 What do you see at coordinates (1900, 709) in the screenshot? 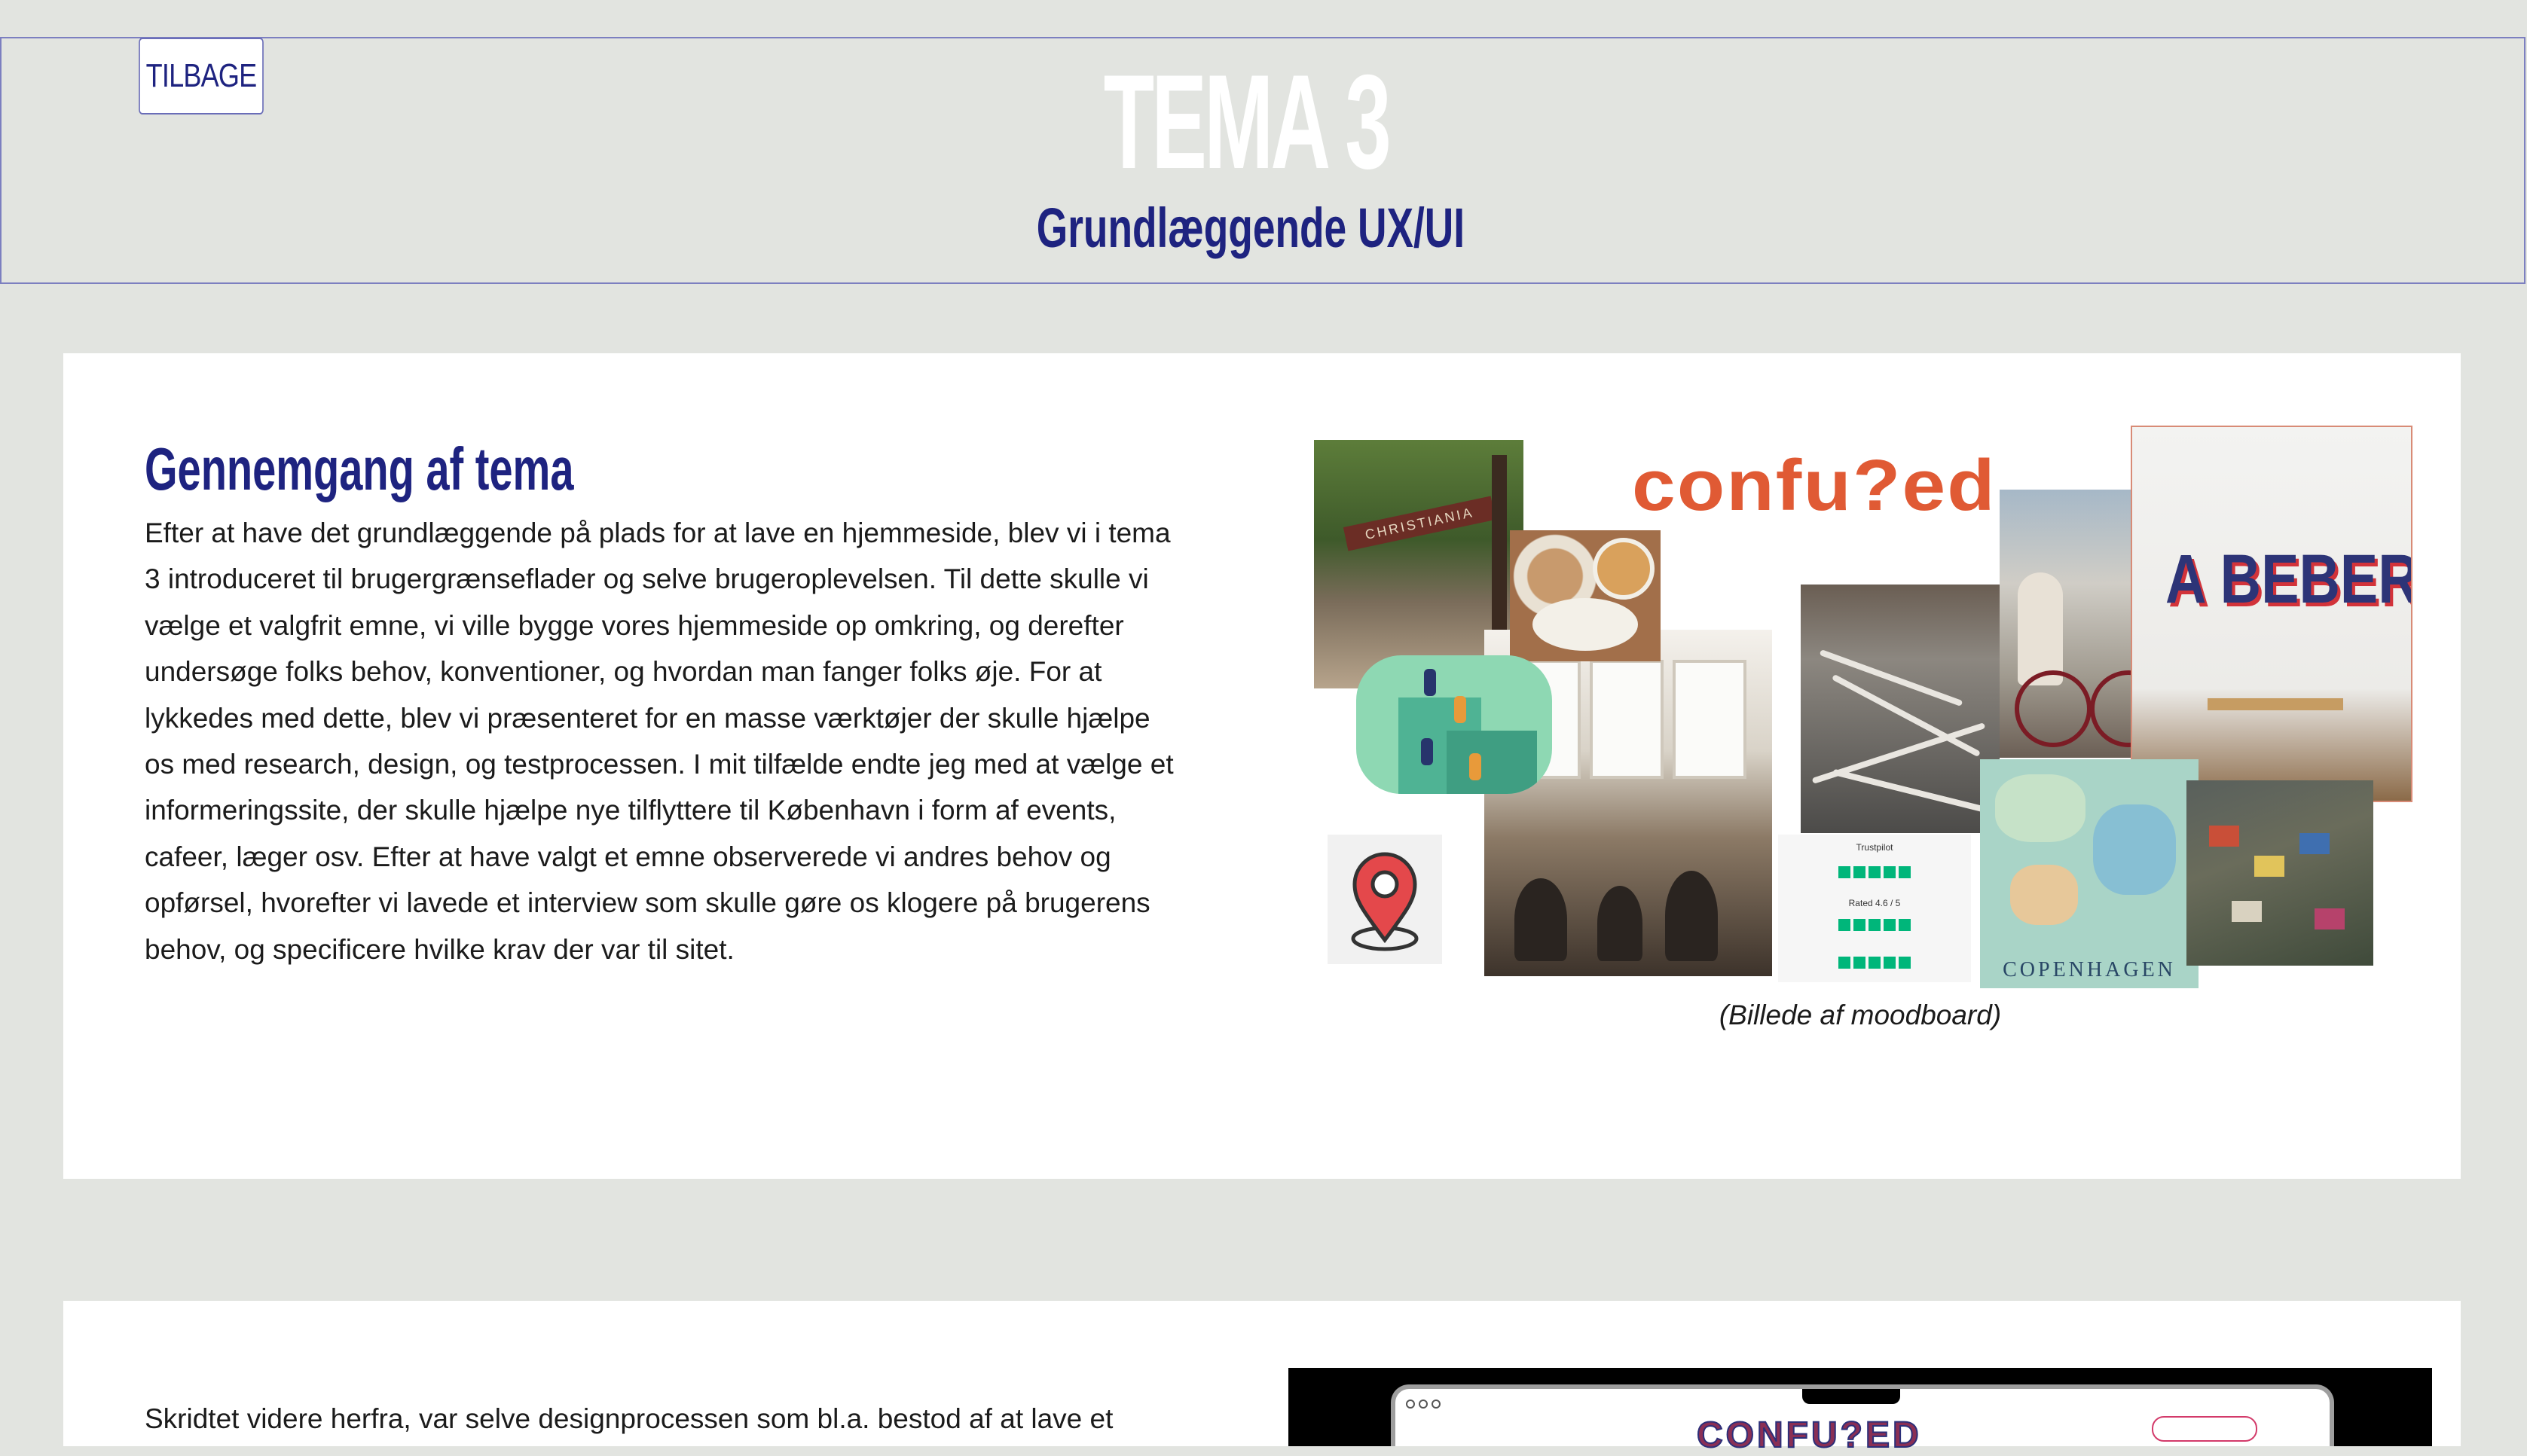
I see `street-art-photo` at bounding box center [1900, 709].